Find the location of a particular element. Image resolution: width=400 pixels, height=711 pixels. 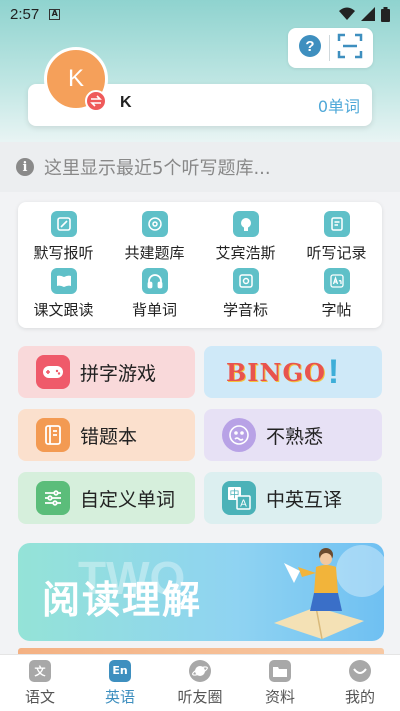

translate-button: 中 A 中英互译 is located at coordinates (293, 498).